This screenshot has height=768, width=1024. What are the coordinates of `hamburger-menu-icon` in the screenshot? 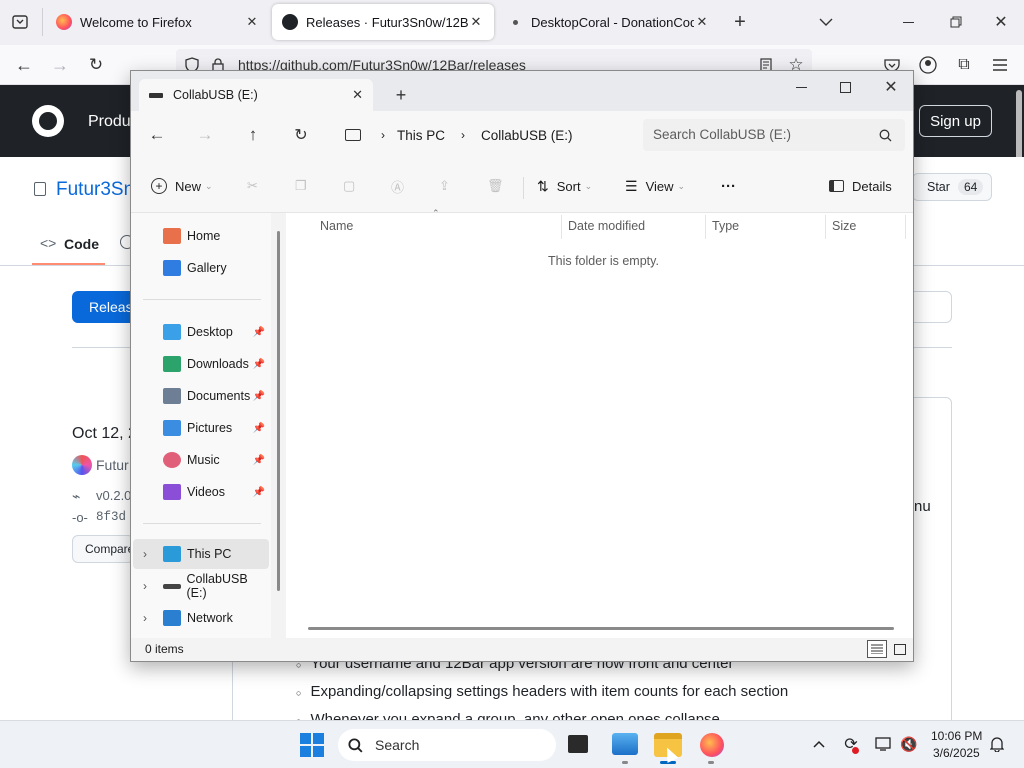 It's located at (1000, 65).